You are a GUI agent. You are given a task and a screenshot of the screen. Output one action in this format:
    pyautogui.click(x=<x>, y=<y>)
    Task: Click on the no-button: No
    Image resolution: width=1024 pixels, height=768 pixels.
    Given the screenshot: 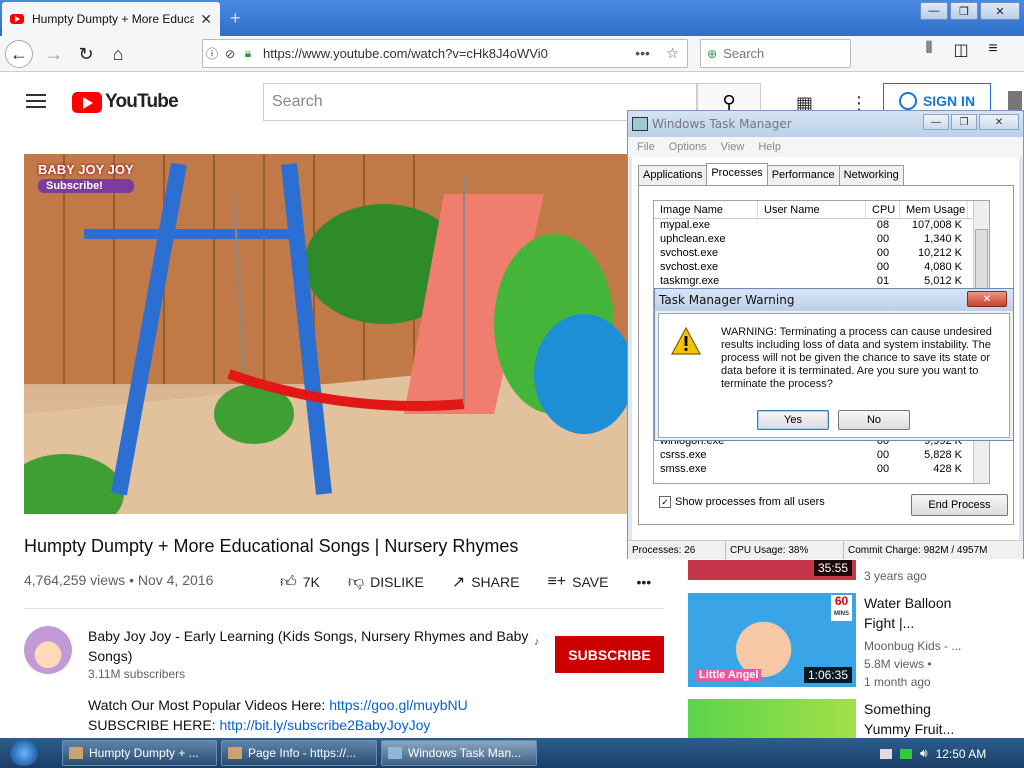 What is the action you would take?
    pyautogui.click(x=874, y=420)
    